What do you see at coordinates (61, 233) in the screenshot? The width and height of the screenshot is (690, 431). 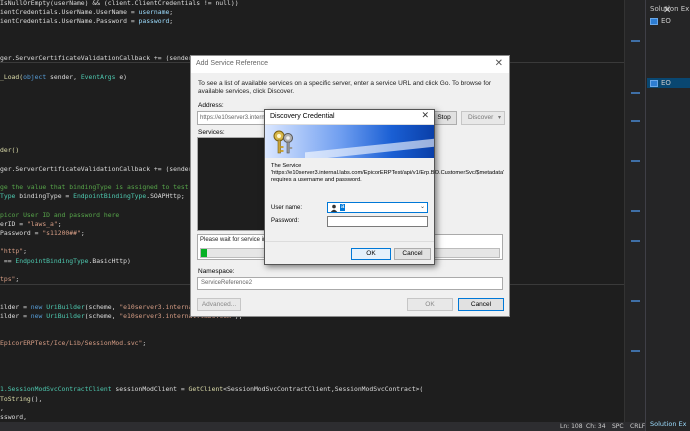 I see `code-token: "s11200##"` at bounding box center [61, 233].